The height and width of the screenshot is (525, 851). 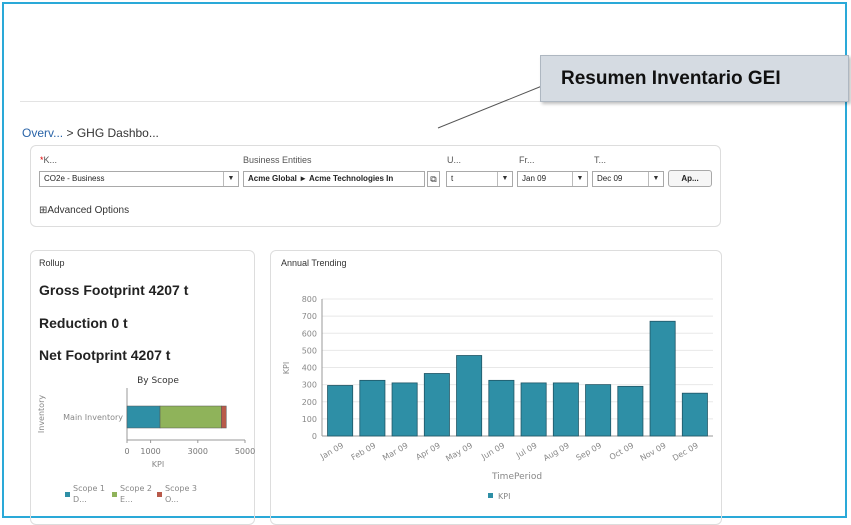 What do you see at coordinates (628, 179) in the screenshot?
I see `to-select: Dec 09 ▼` at bounding box center [628, 179].